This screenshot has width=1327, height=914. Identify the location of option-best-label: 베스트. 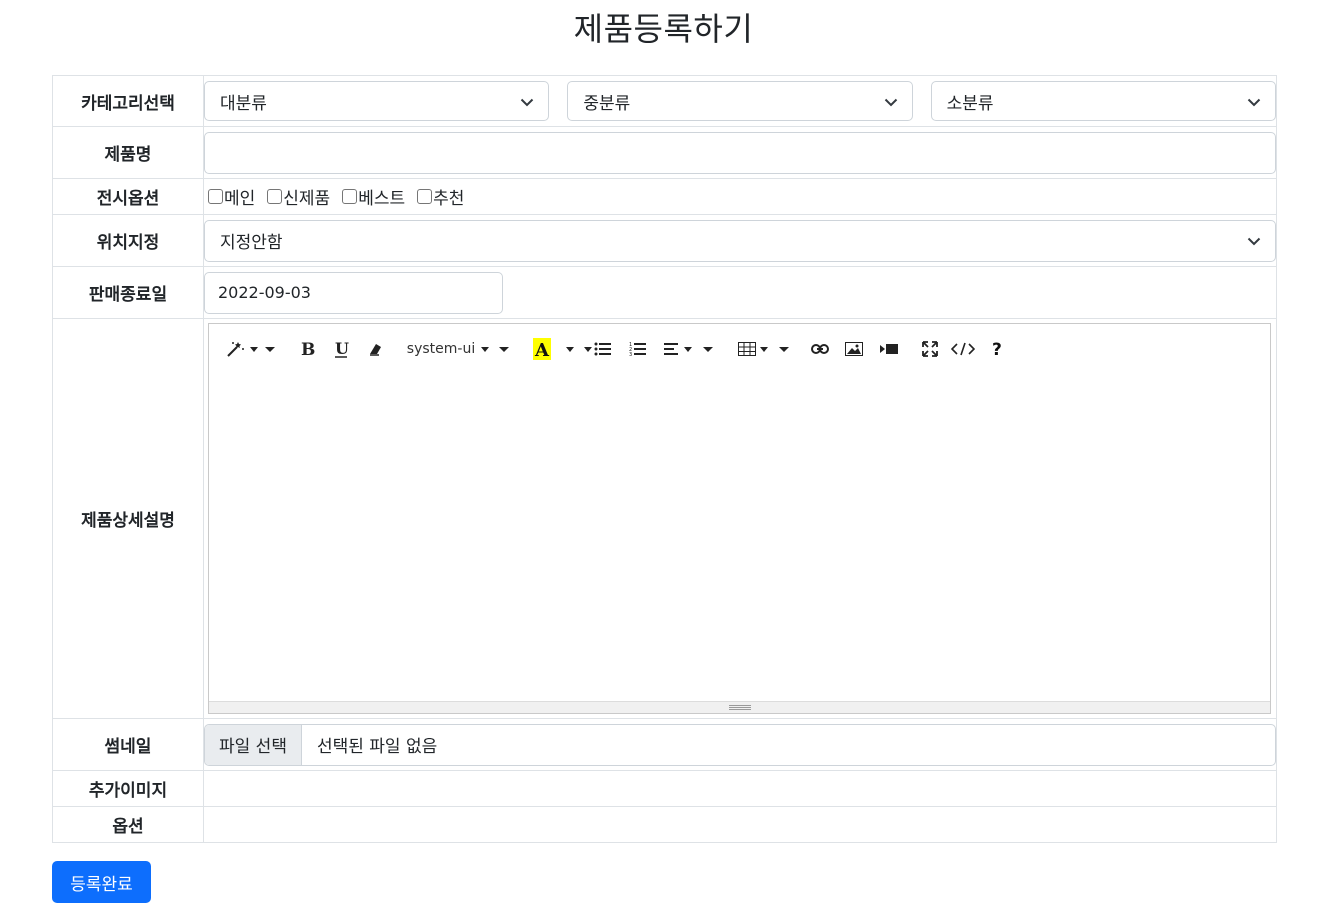
(382, 199).